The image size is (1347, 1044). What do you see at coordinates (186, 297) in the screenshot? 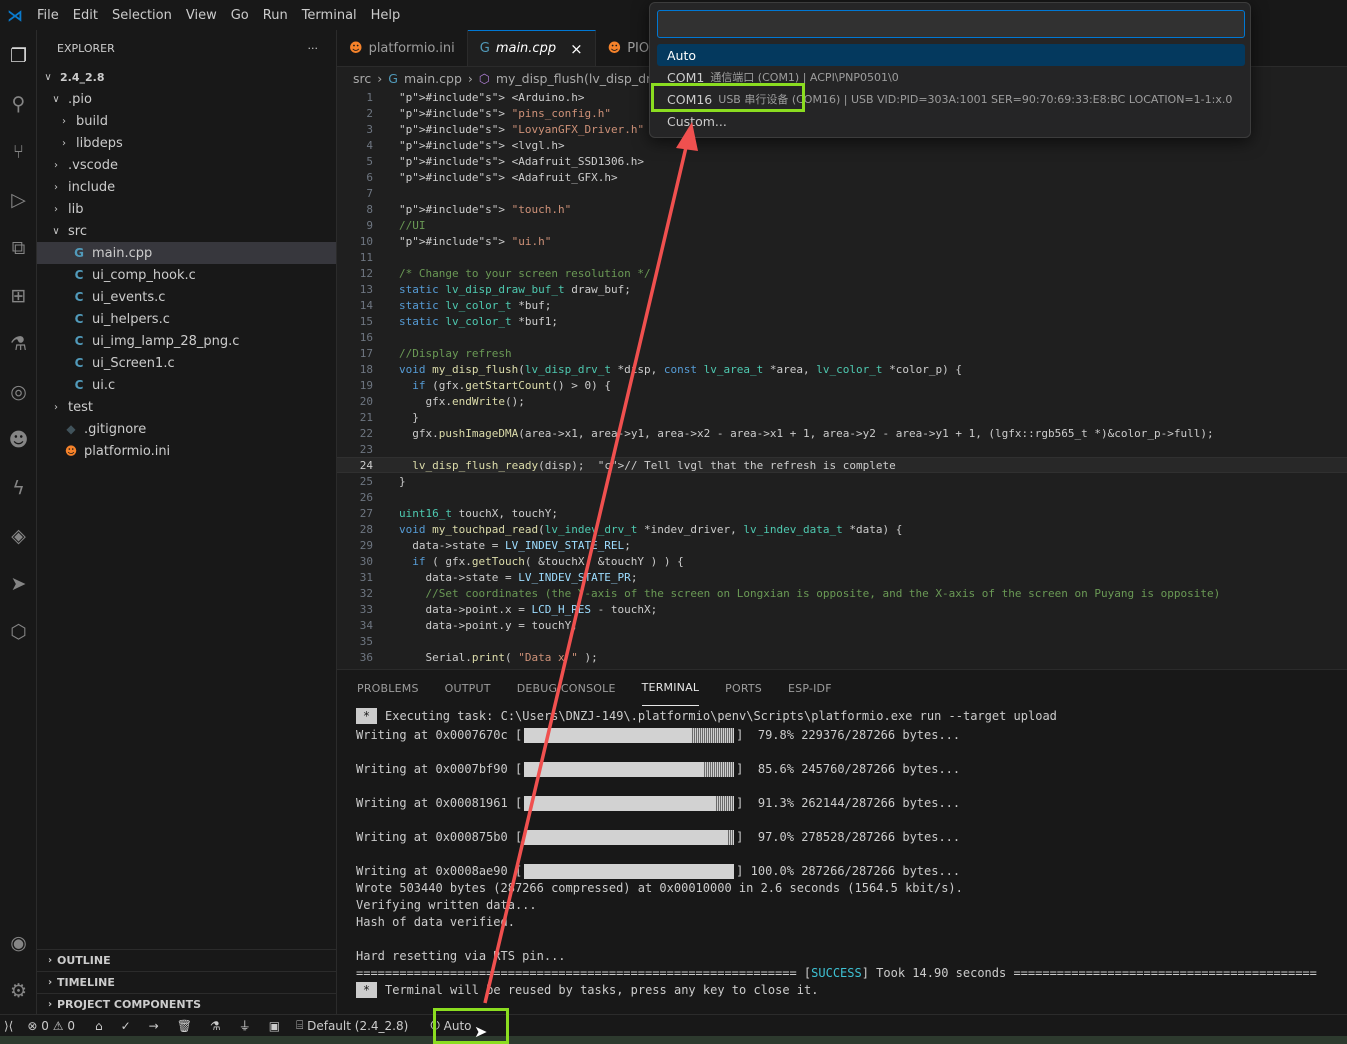
I see `tree-item-ui-events-c: Cui_events.c` at bounding box center [186, 297].